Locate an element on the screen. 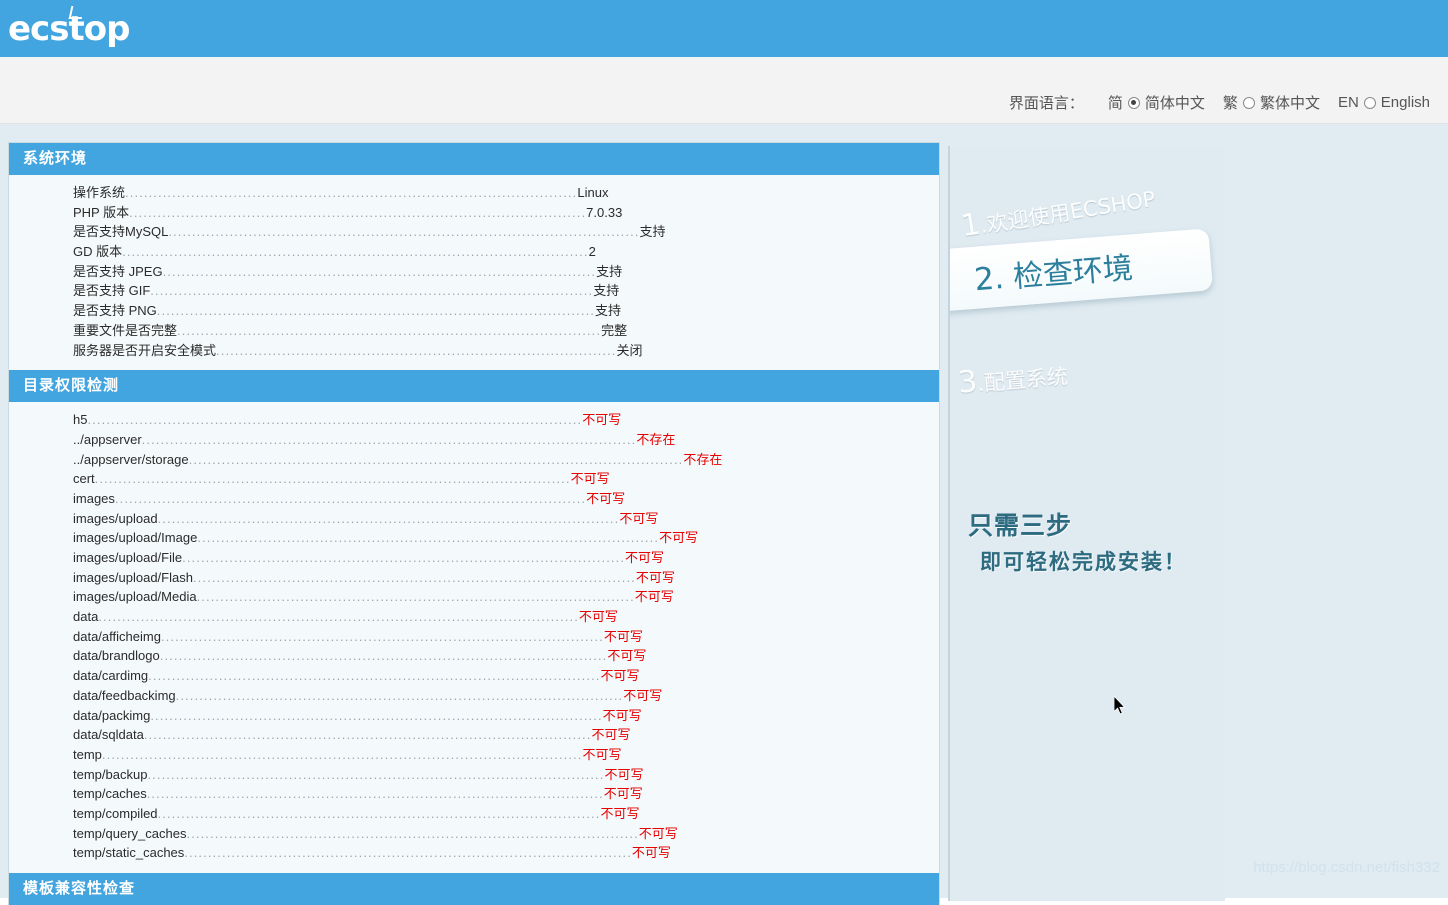 The height and width of the screenshot is (905, 1448). language-selector: 界面语言： 简 简体中文 繁 繁体中文 EN English is located at coordinates (1219, 102).